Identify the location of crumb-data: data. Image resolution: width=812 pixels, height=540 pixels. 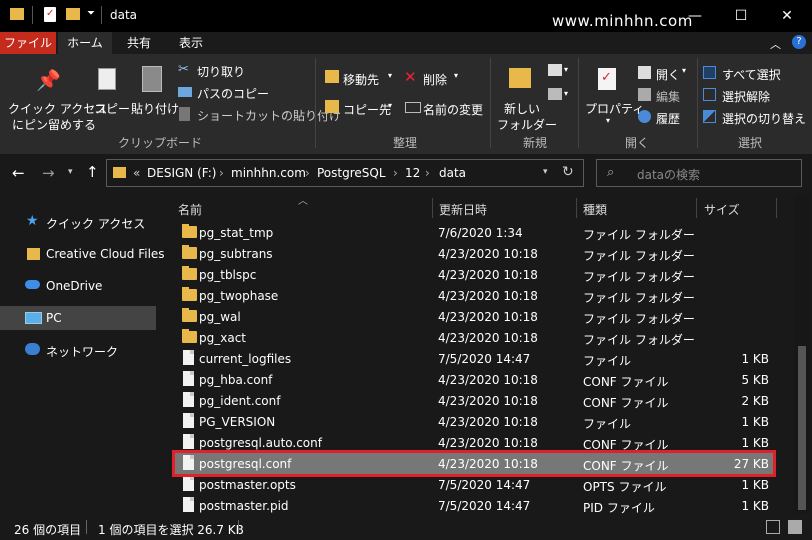
(452, 173).